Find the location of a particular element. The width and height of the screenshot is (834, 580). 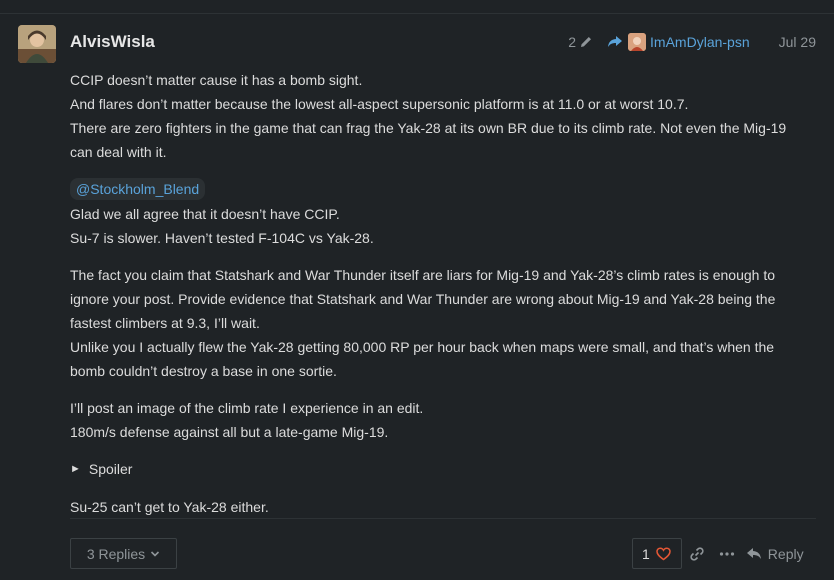

edit-history-button: 2 is located at coordinates (580, 42).